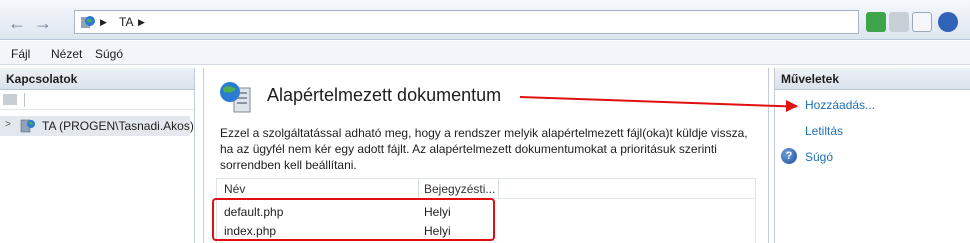  What do you see at coordinates (66, 54) in the screenshot?
I see `menu-view: Nézet` at bounding box center [66, 54].